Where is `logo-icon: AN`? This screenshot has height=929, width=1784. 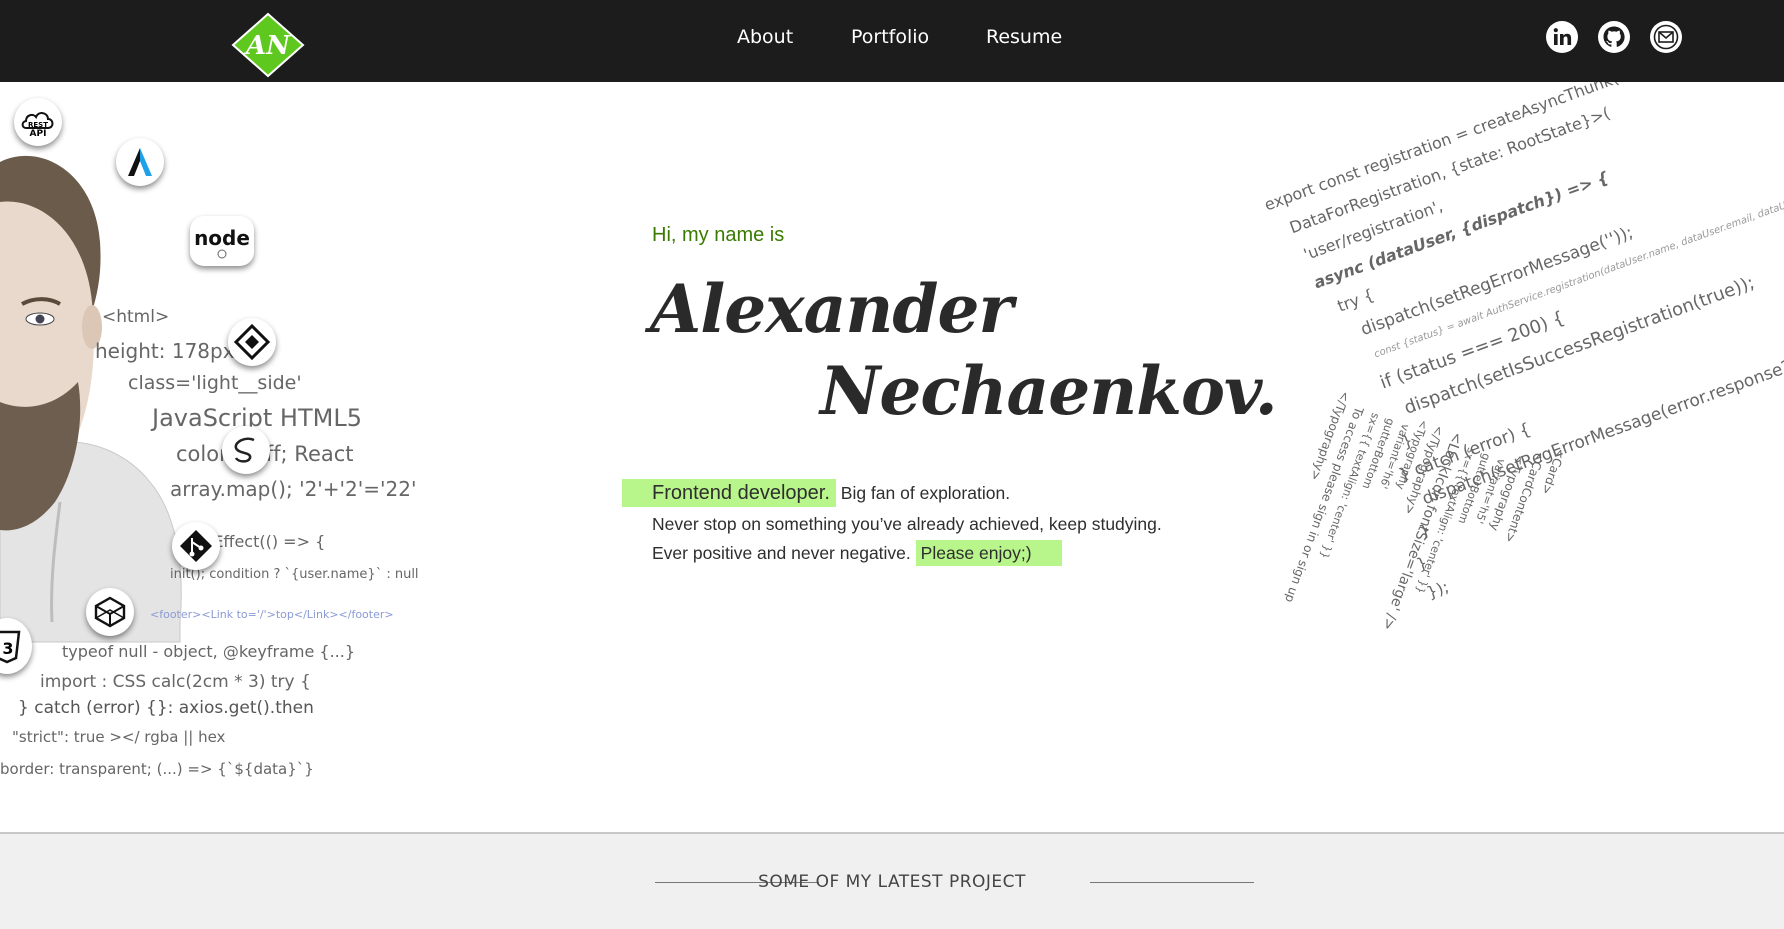 logo-icon: AN is located at coordinates (268, 45).